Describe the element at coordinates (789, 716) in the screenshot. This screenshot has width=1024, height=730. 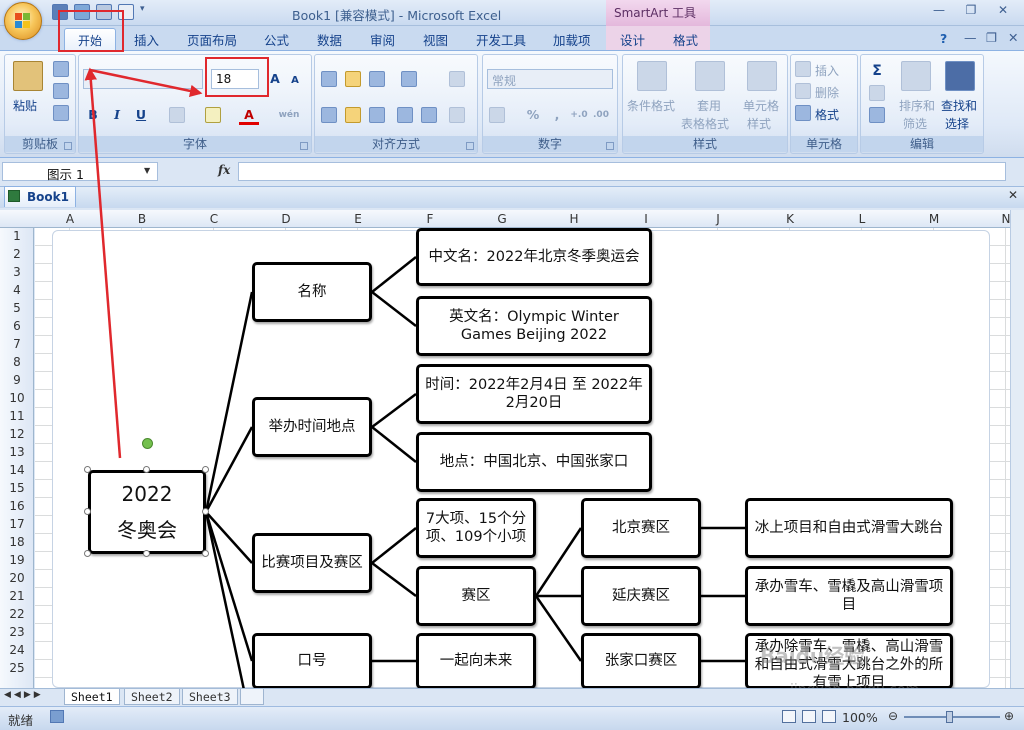
I see `normal-view-icon` at that location.